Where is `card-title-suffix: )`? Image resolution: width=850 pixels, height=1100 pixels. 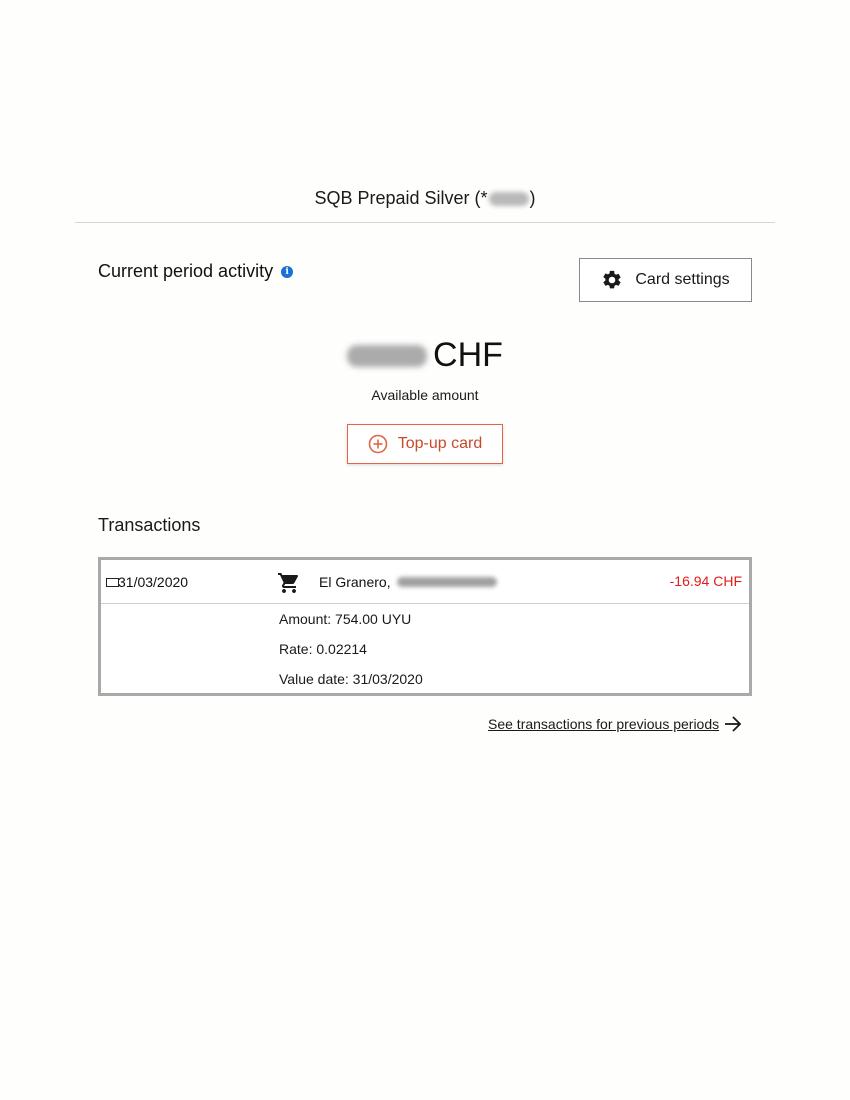
card-title-suffix: ) is located at coordinates (532, 198).